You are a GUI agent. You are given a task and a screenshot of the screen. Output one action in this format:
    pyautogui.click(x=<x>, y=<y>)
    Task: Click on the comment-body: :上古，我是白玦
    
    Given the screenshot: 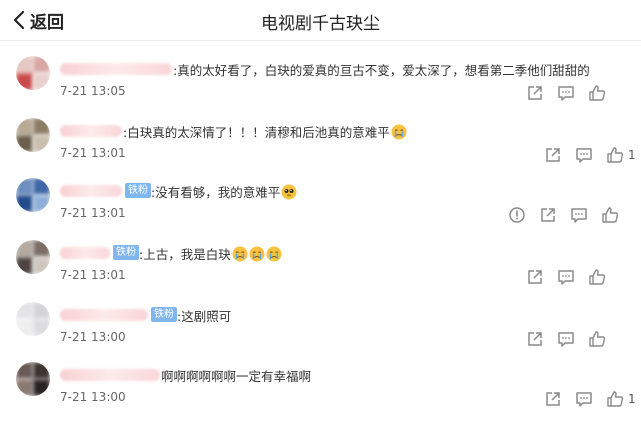 What is the action you would take?
    pyautogui.click(x=185, y=254)
    